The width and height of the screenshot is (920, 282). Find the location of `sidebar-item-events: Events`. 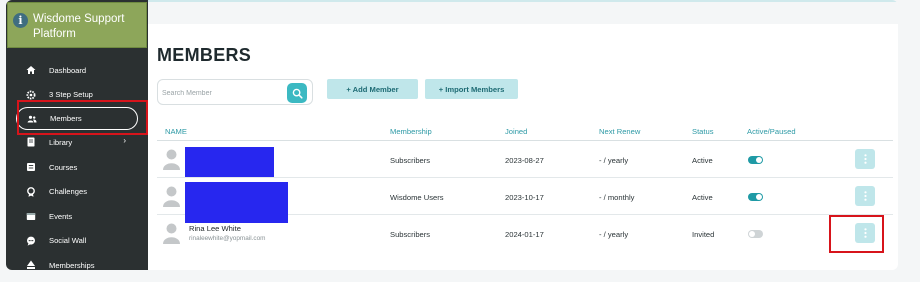

sidebar-item-events: Events is located at coordinates (77, 216).